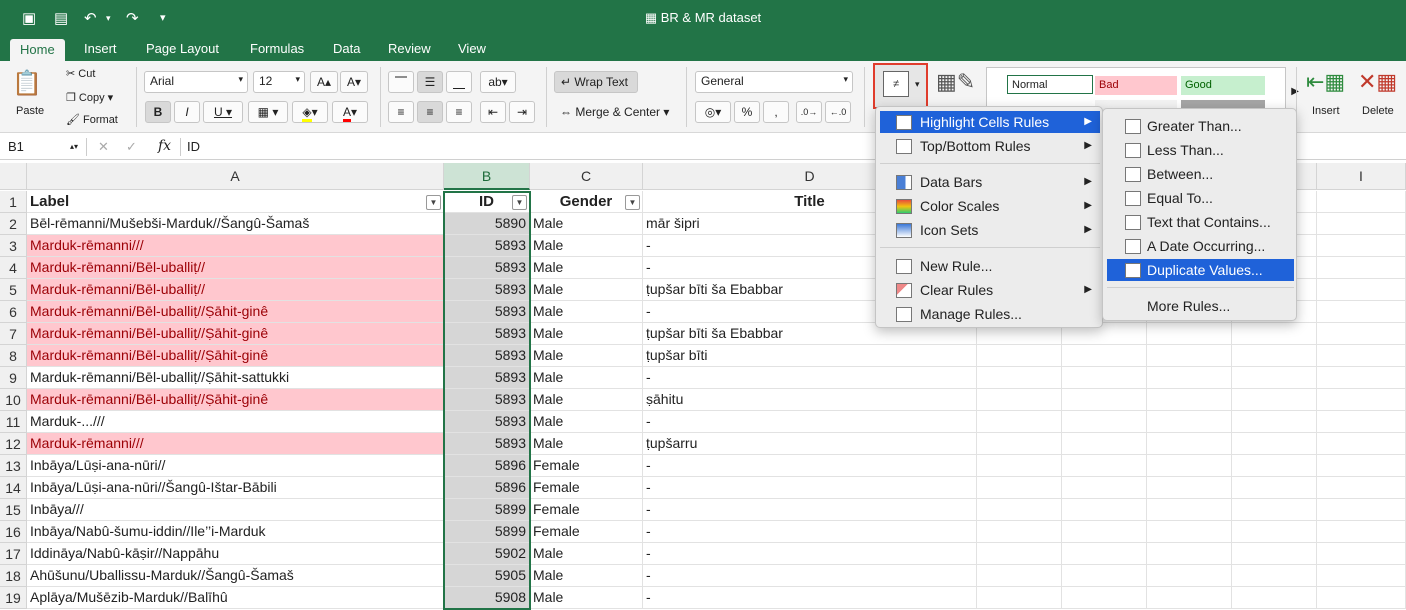 This screenshot has height=610, width=1406. Describe the element at coordinates (196, 82) in the screenshot. I see `font-name-select: Arial ▾` at that location.